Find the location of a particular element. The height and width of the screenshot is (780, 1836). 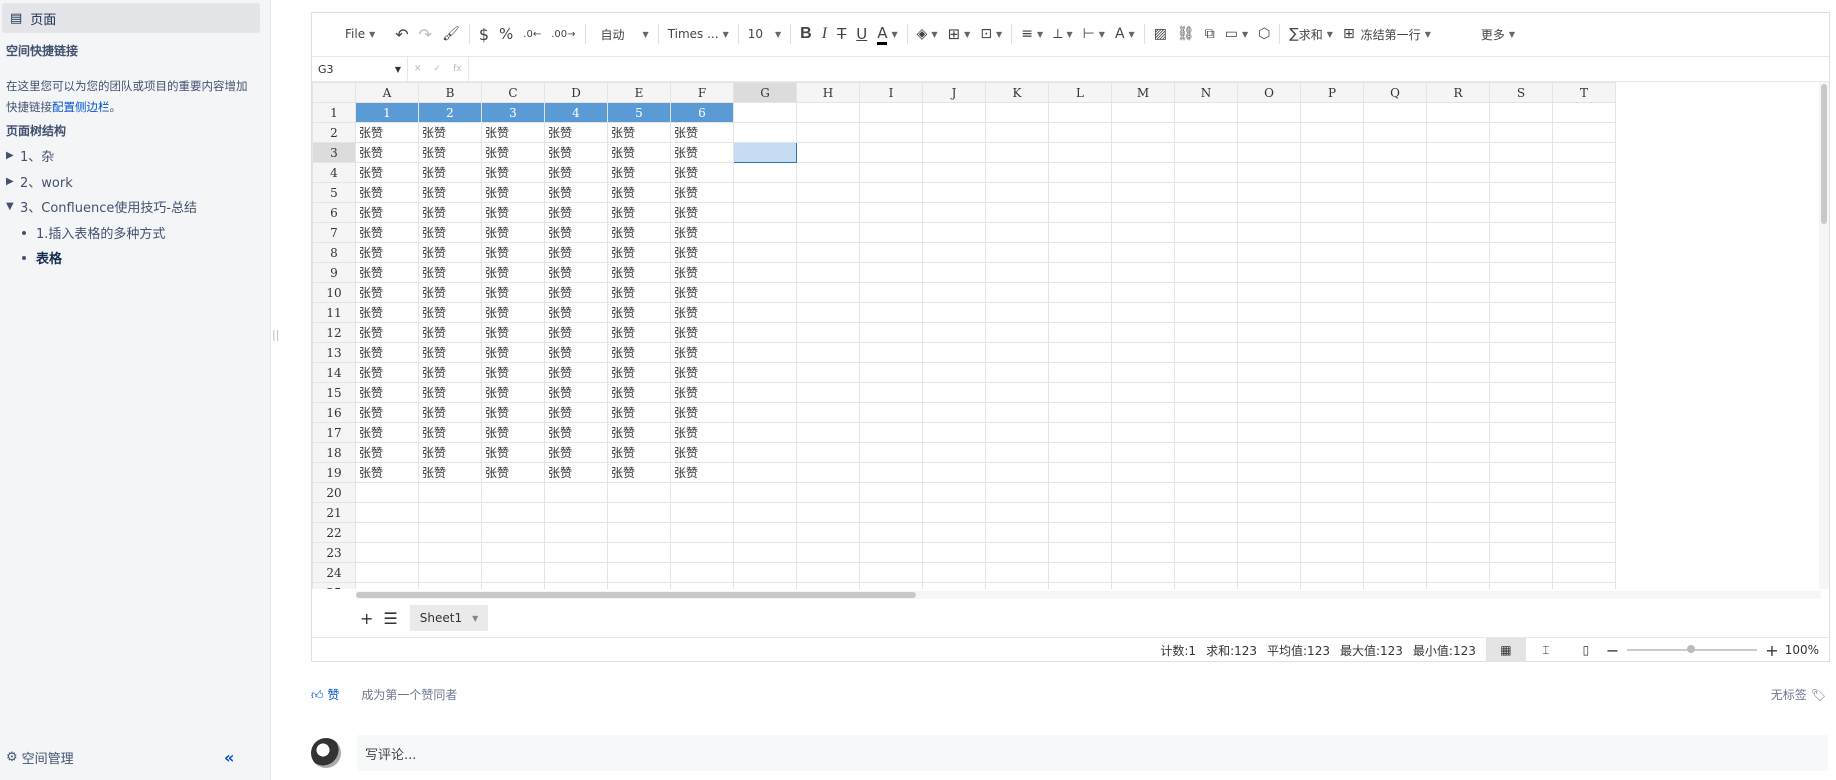

cell-P2 is located at coordinates (1332, 132).